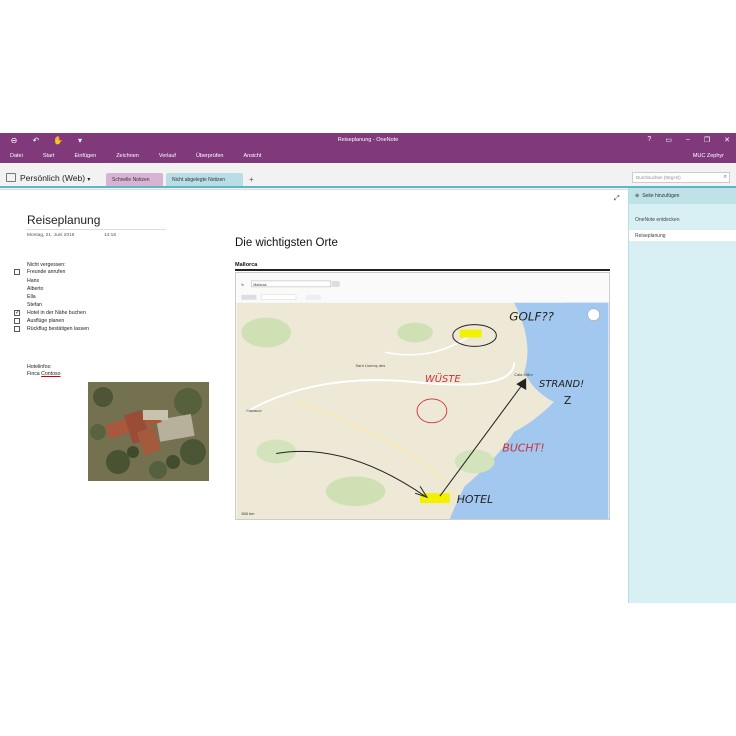  Describe the element at coordinates (96, 229) in the screenshot. I see `title-divider` at that location.